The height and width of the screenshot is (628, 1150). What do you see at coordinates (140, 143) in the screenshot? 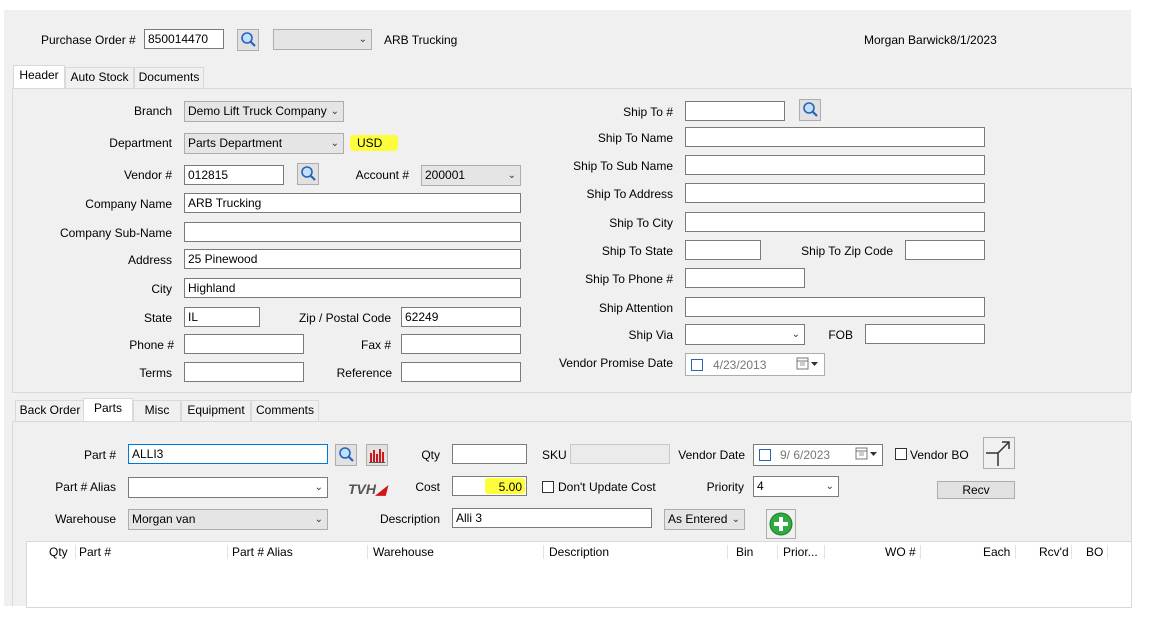
I see `department-label: Department` at bounding box center [140, 143].